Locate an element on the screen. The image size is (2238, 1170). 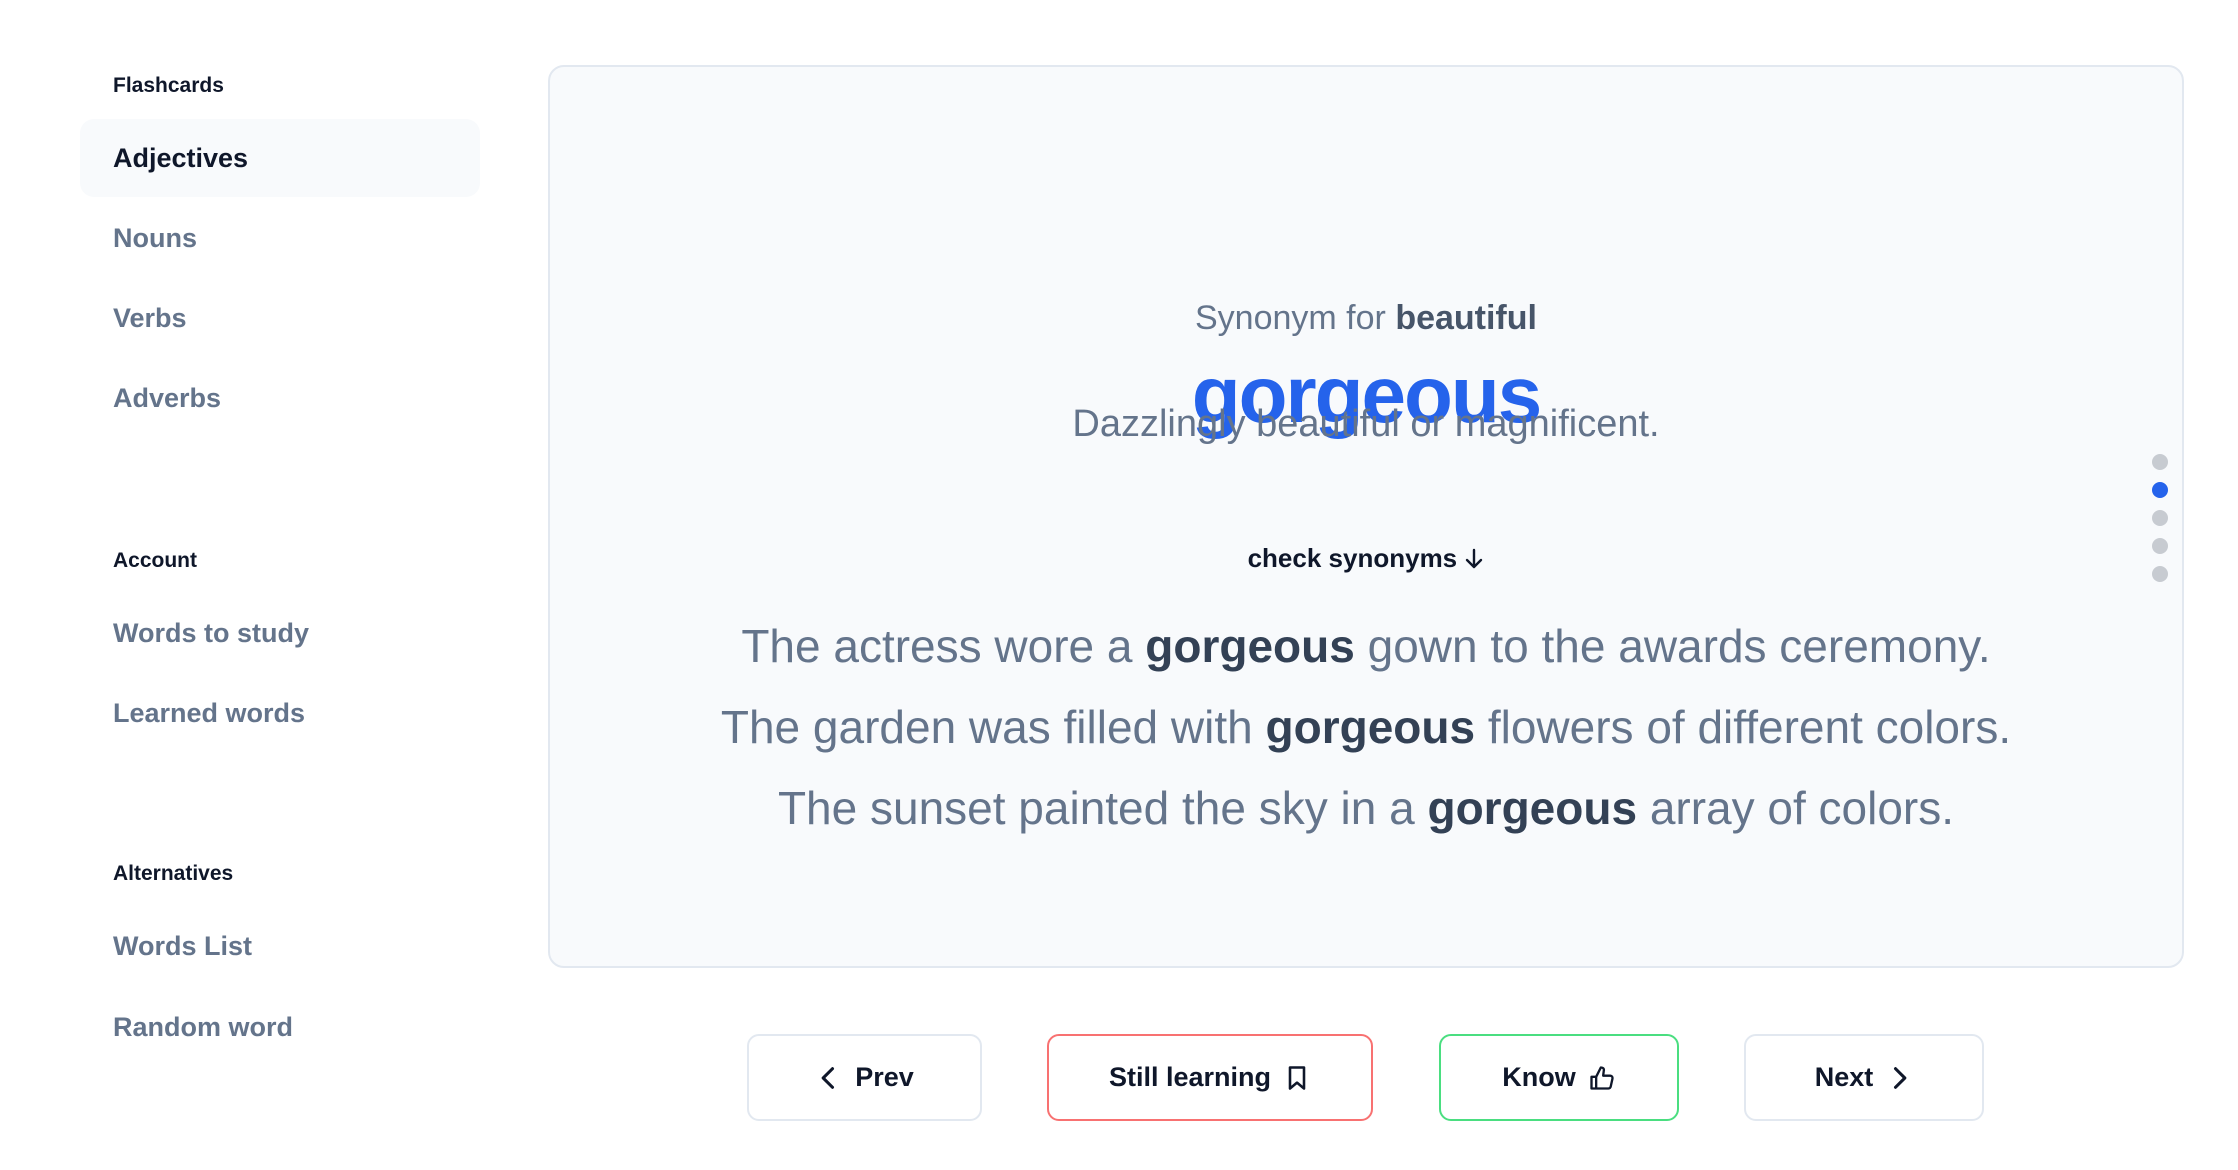
know-label: Know is located at coordinates (1539, 1077).